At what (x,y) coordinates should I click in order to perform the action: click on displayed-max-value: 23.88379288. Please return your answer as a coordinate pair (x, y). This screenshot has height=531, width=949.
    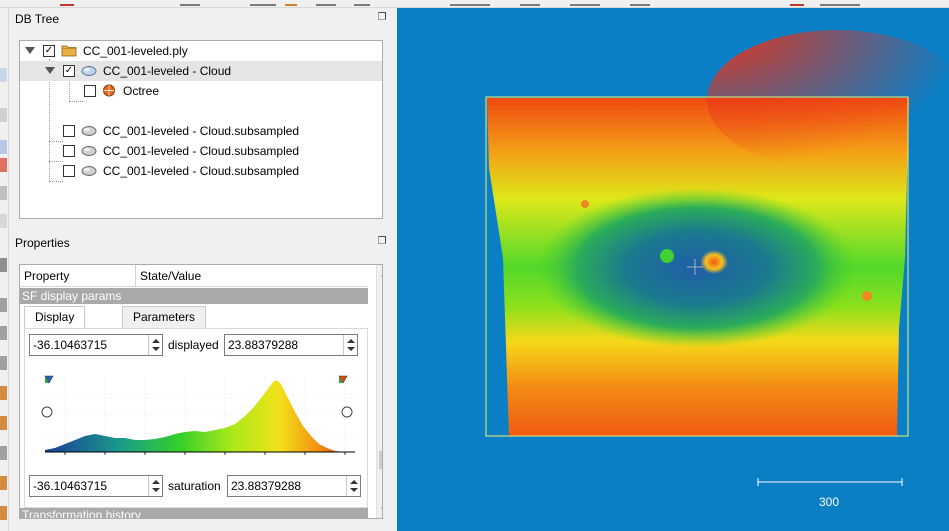
    Looking at the image, I should click on (263, 345).